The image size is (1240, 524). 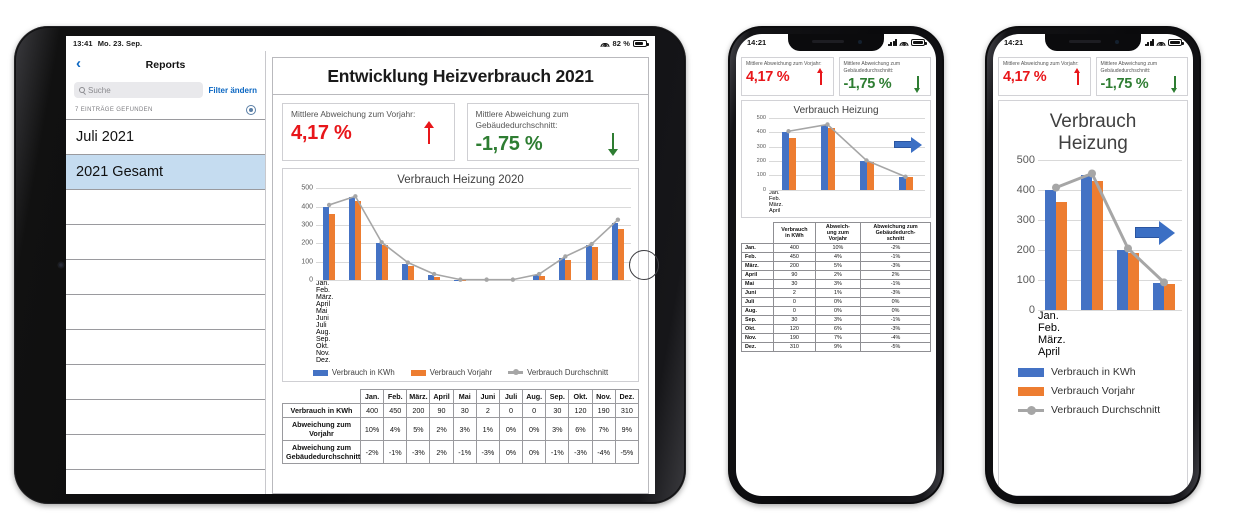 What do you see at coordinates (757, 319) in the screenshot?
I see `table-row-header: Sep.` at bounding box center [757, 319].